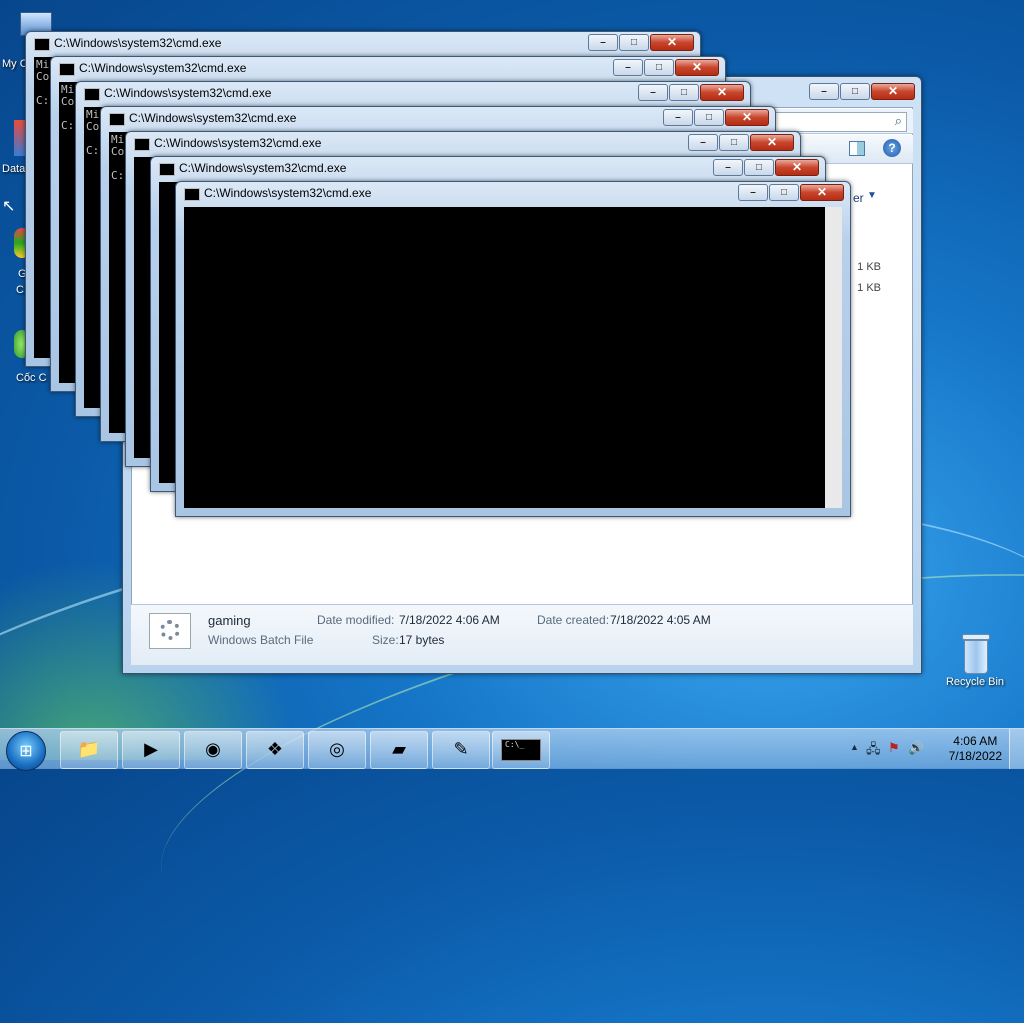 The width and height of the screenshot is (1024, 1023). I want to click on date-modified-value: 7/18/2022 4:06 AM, so click(449, 620).